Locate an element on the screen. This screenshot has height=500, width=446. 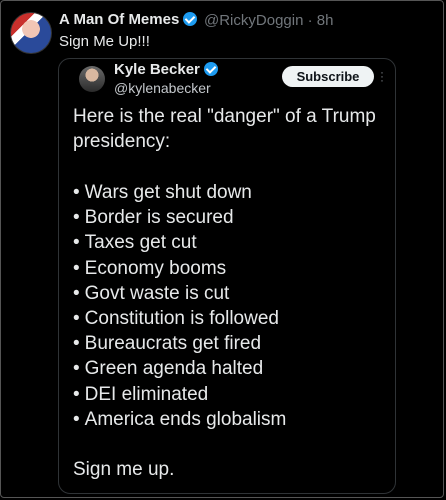
list-item: America ends globalism is located at coordinates (232, 419).